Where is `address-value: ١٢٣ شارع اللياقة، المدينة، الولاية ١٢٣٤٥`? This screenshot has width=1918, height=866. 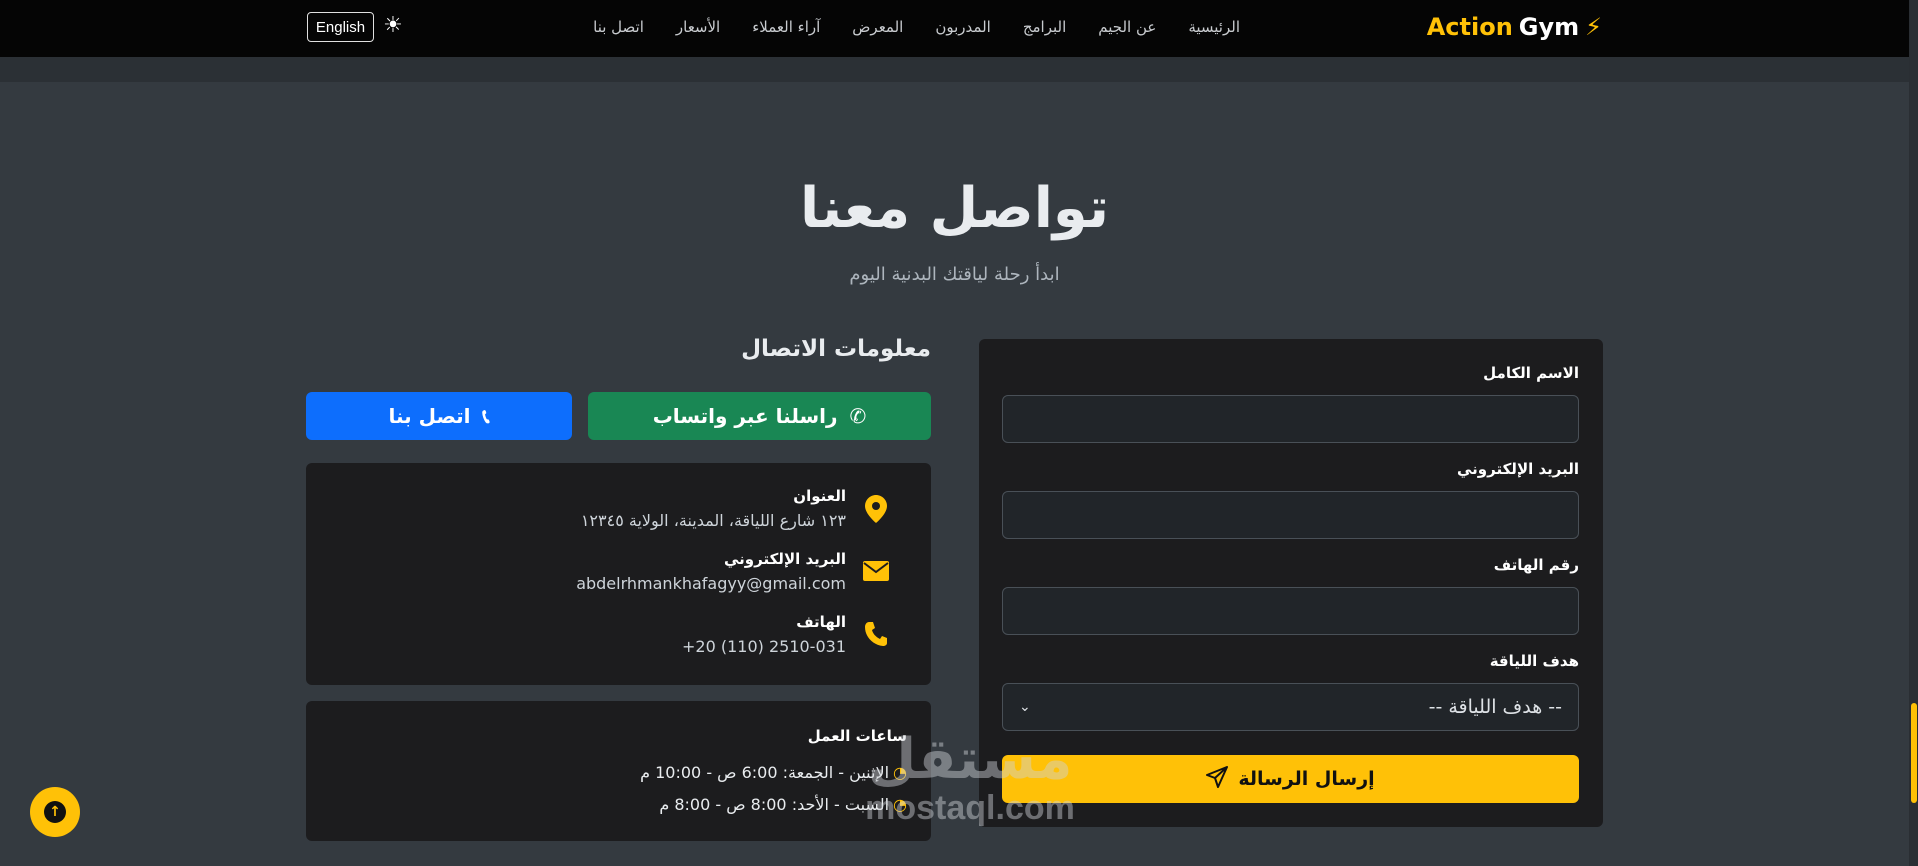
address-value: ١٢٣ شارع اللياقة، المدينة، الولاية ١٢٣٤٥ is located at coordinates (713, 520).